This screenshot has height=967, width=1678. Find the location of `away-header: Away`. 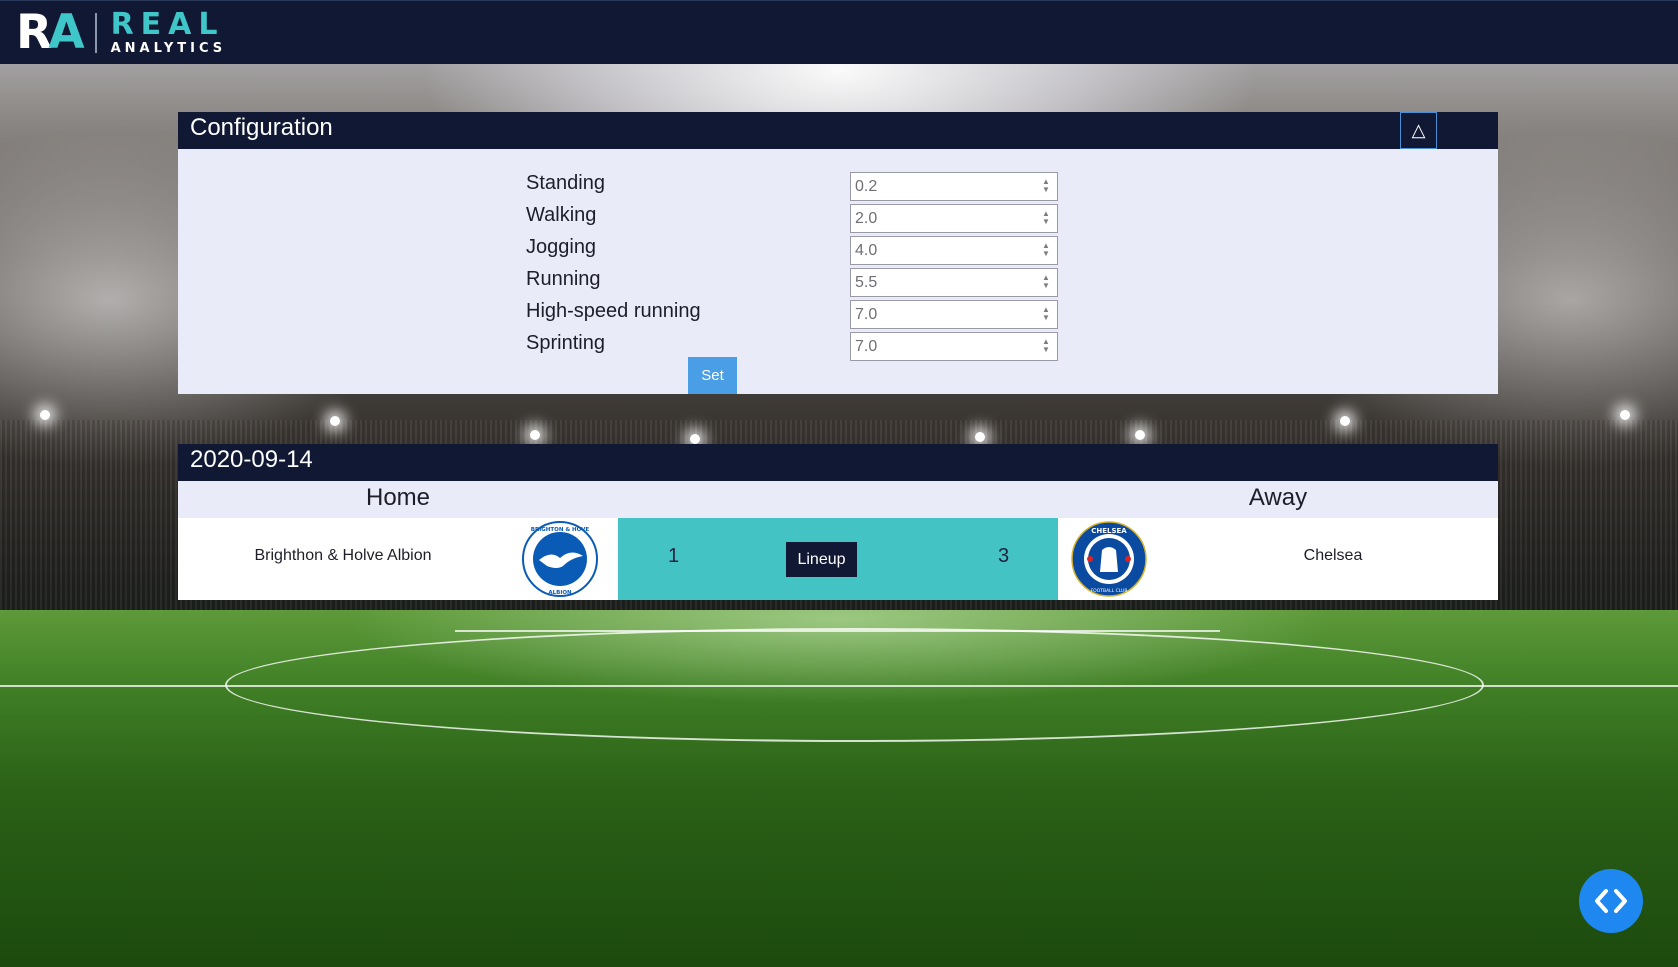

away-header: Away is located at coordinates (1278, 497).